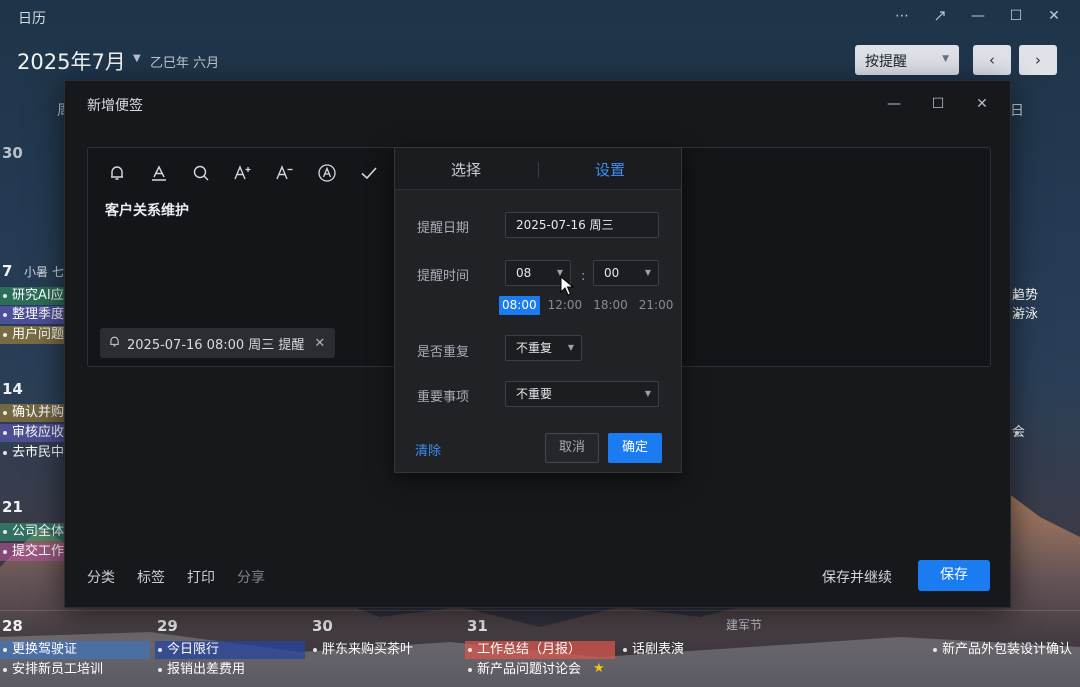  I want to click on quick-time-option: 08:00, so click(519, 305).